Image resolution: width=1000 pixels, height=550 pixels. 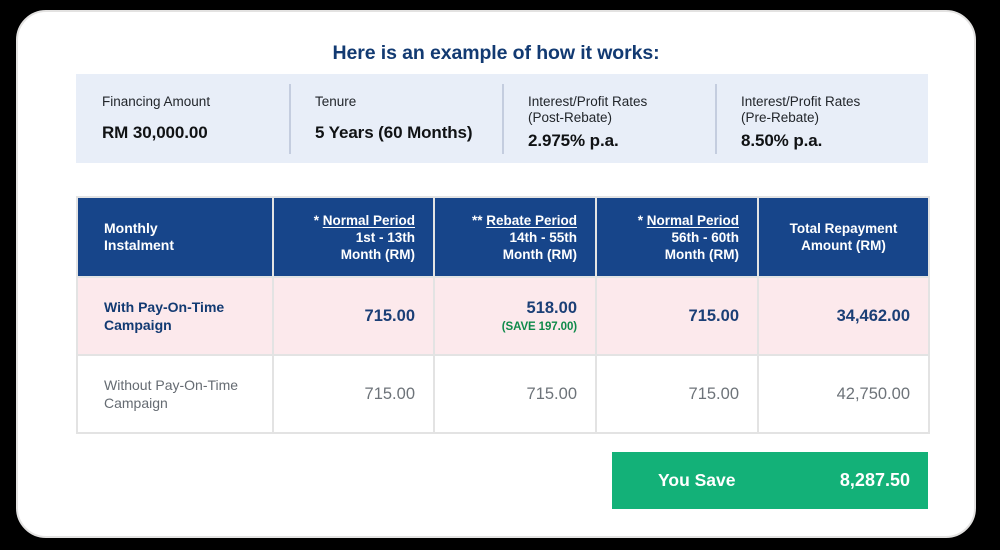 I want to click on page-title: Here is an example of how it works:, so click(x=496, y=53).